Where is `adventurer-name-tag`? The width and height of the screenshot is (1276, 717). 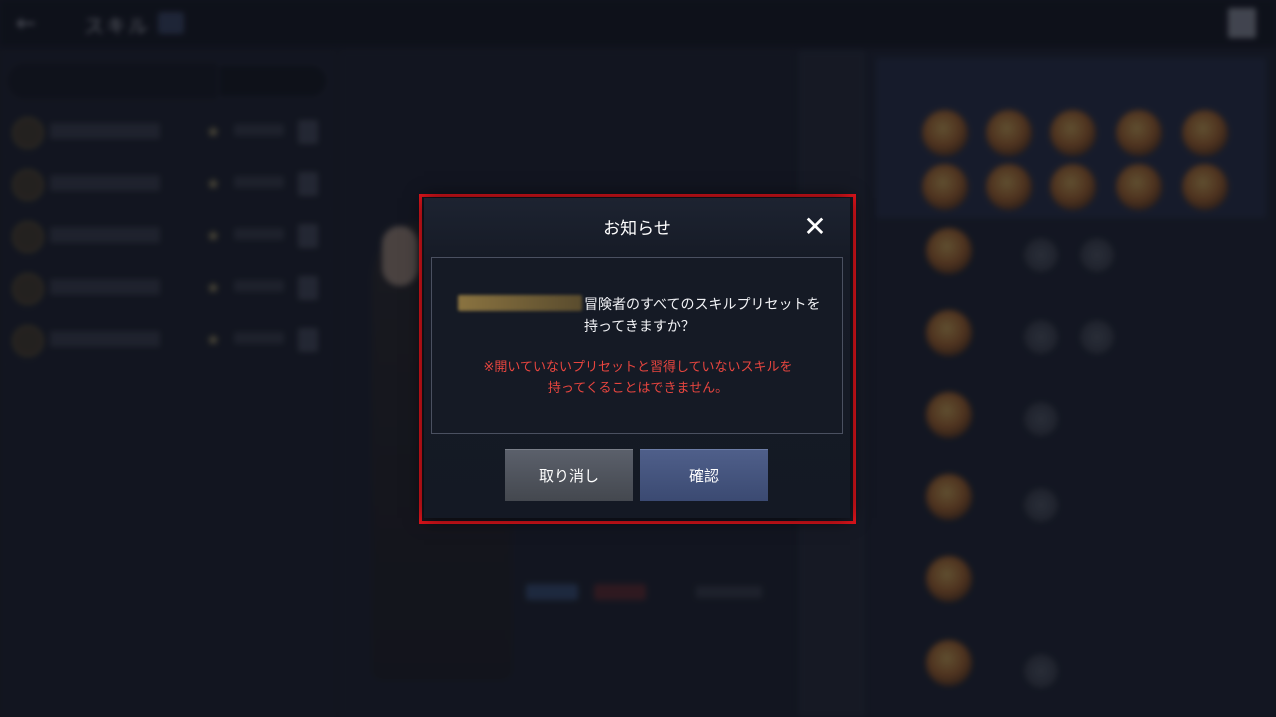
adventurer-name-tag is located at coordinates (520, 303).